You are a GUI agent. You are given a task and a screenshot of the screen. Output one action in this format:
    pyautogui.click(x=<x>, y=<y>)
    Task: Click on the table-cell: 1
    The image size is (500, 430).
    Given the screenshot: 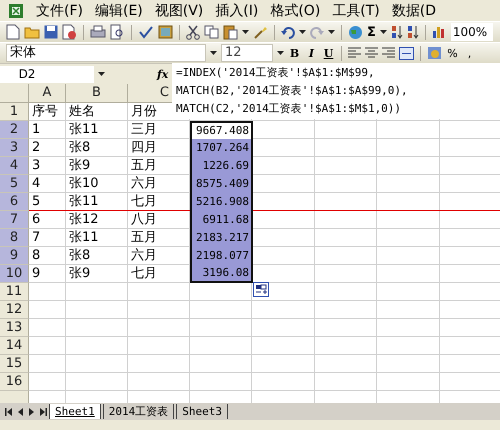 What is the action you would take?
    pyautogui.click(x=36, y=129)
    